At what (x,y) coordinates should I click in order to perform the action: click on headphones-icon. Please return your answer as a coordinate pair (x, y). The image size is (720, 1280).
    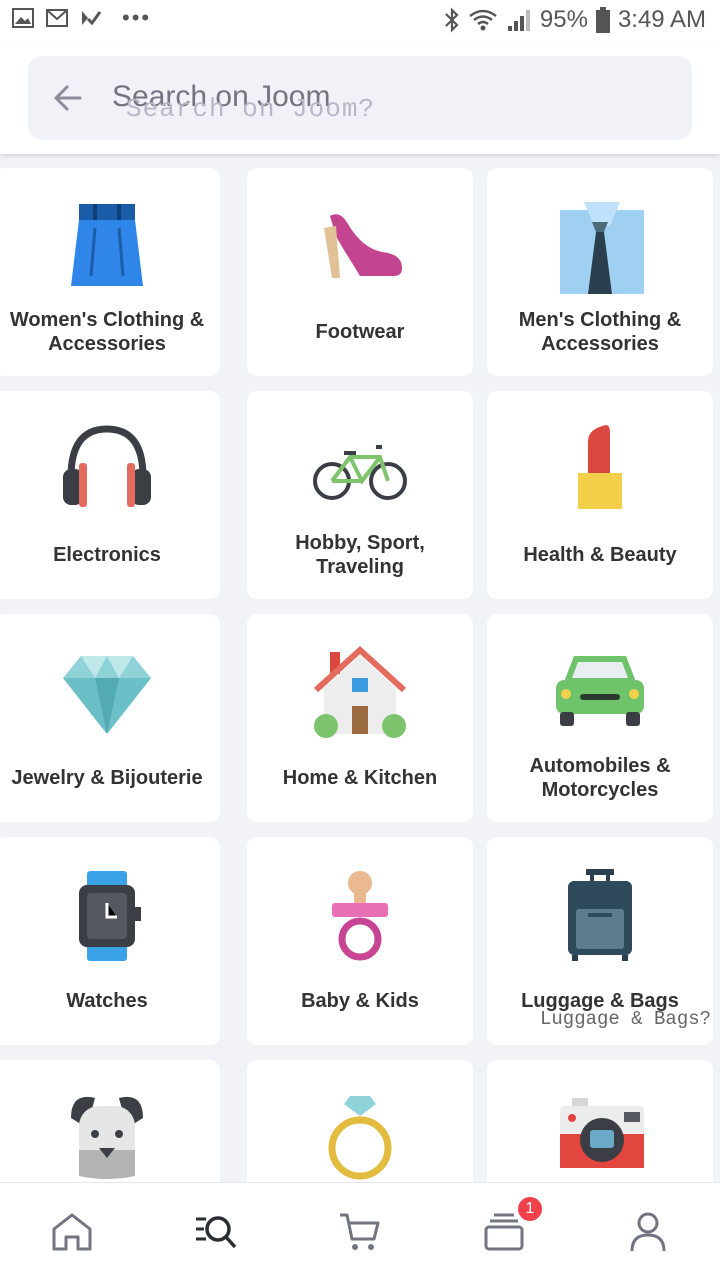
    Looking at the image, I should click on (107, 466).